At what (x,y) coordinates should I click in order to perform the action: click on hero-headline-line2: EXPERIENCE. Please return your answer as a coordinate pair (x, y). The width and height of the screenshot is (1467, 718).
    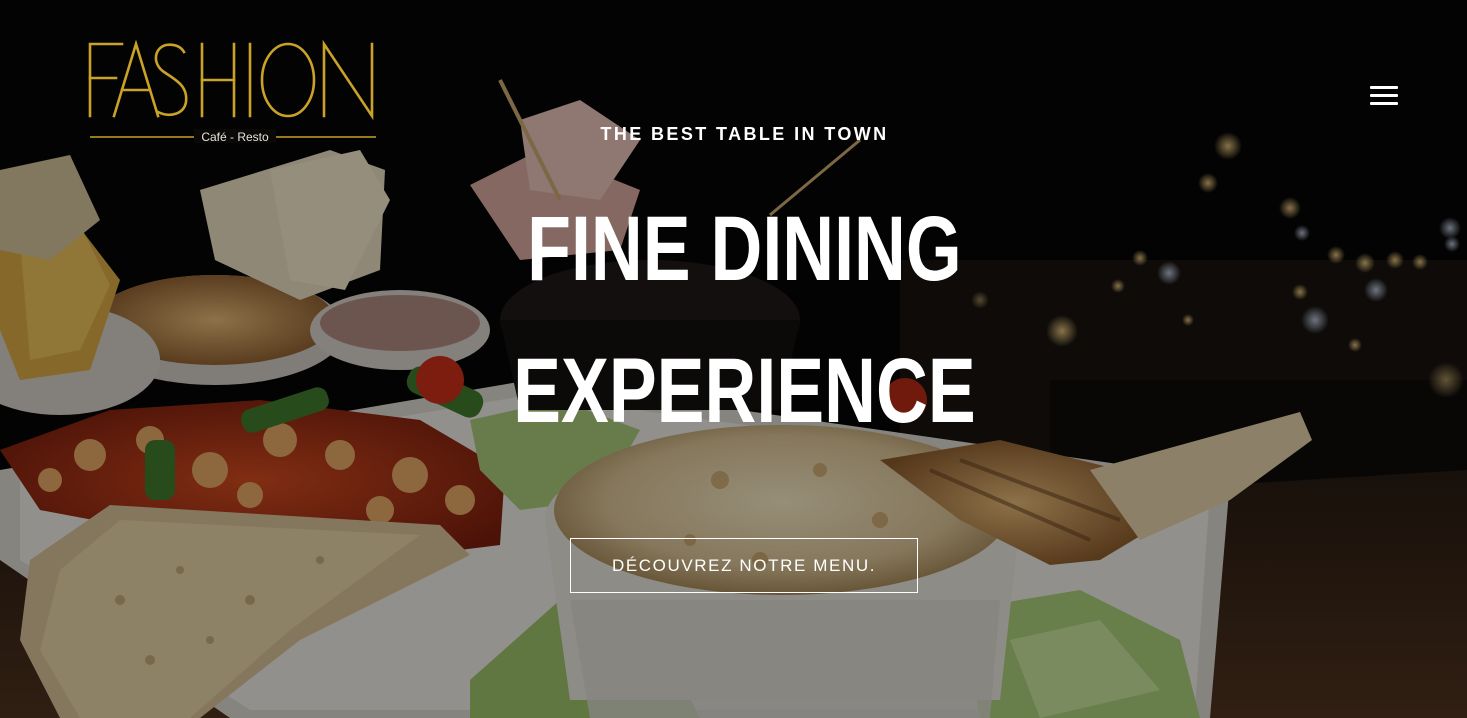
    Looking at the image, I should click on (744, 391).